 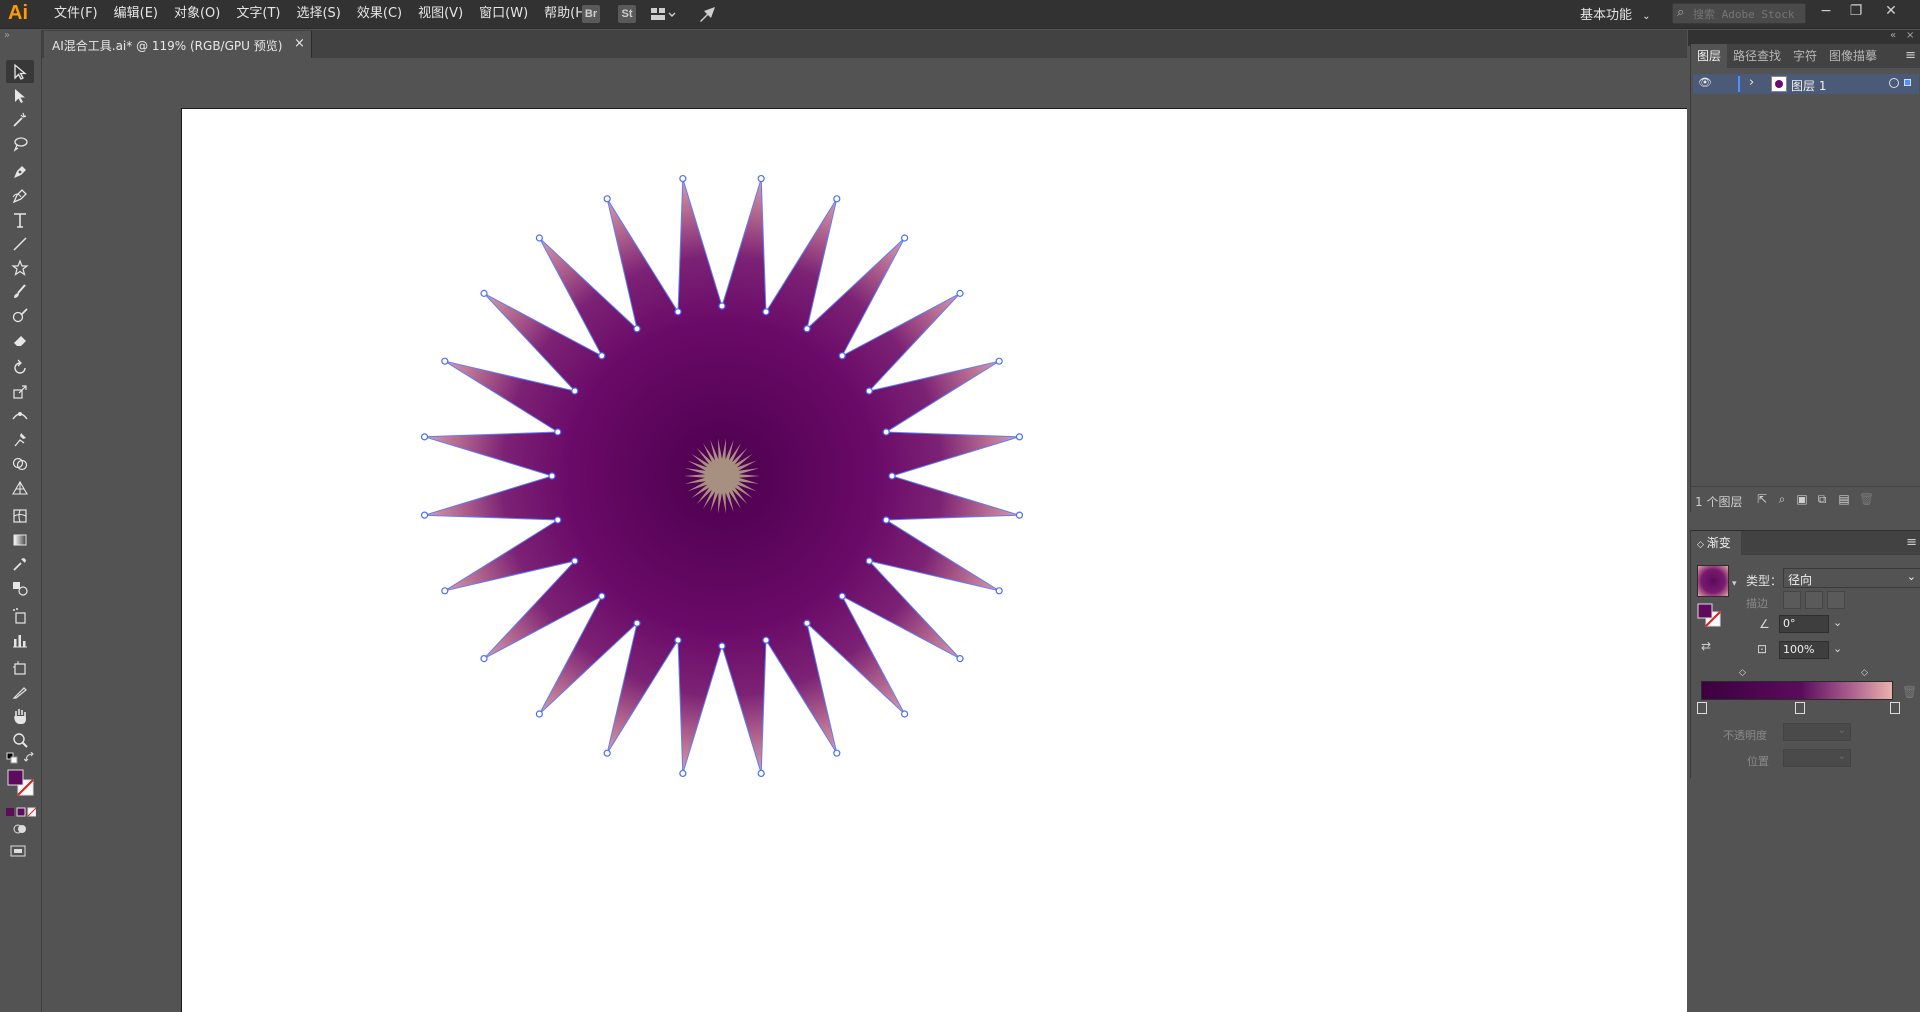 What do you see at coordinates (20, 515) in the screenshot?
I see `mesh-tool-icon` at bounding box center [20, 515].